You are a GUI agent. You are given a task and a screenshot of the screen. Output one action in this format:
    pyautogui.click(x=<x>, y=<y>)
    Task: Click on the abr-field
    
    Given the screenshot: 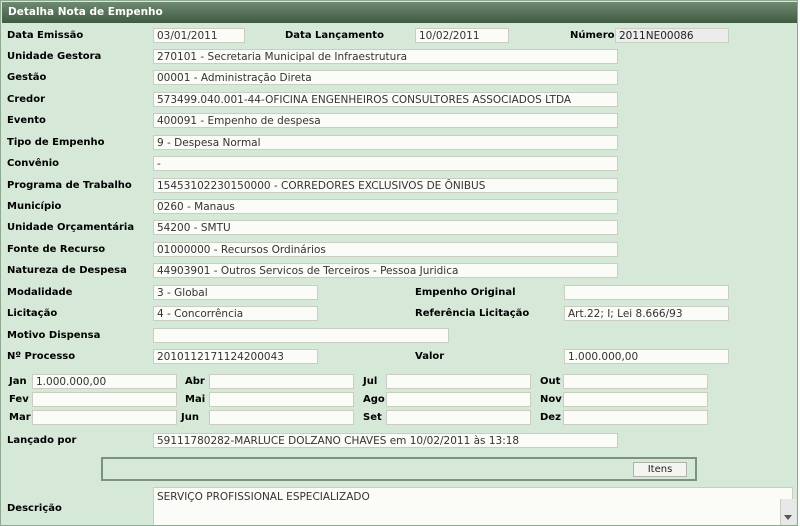 What is the action you would take?
    pyautogui.click(x=281, y=381)
    